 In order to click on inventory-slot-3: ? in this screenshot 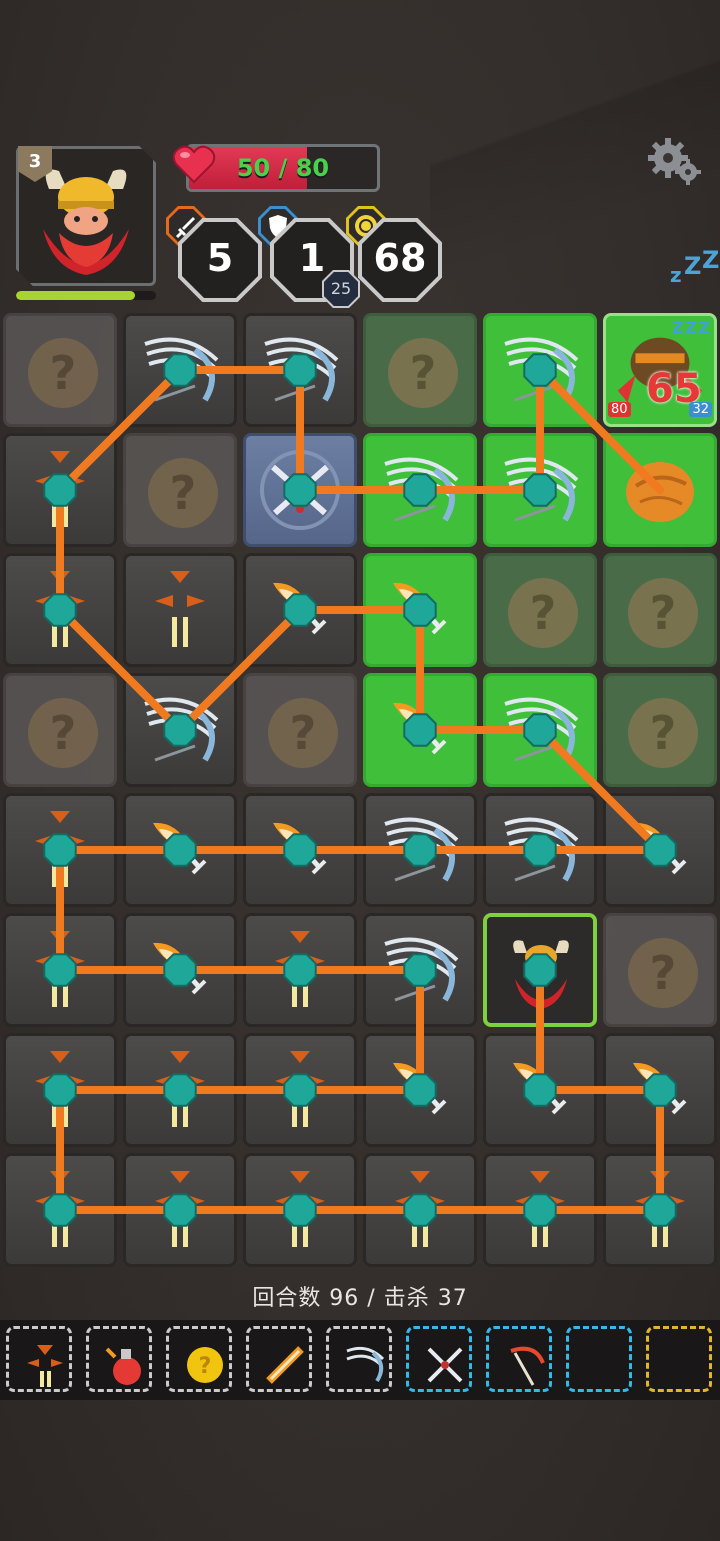, I will do `click(199, 1359)`.